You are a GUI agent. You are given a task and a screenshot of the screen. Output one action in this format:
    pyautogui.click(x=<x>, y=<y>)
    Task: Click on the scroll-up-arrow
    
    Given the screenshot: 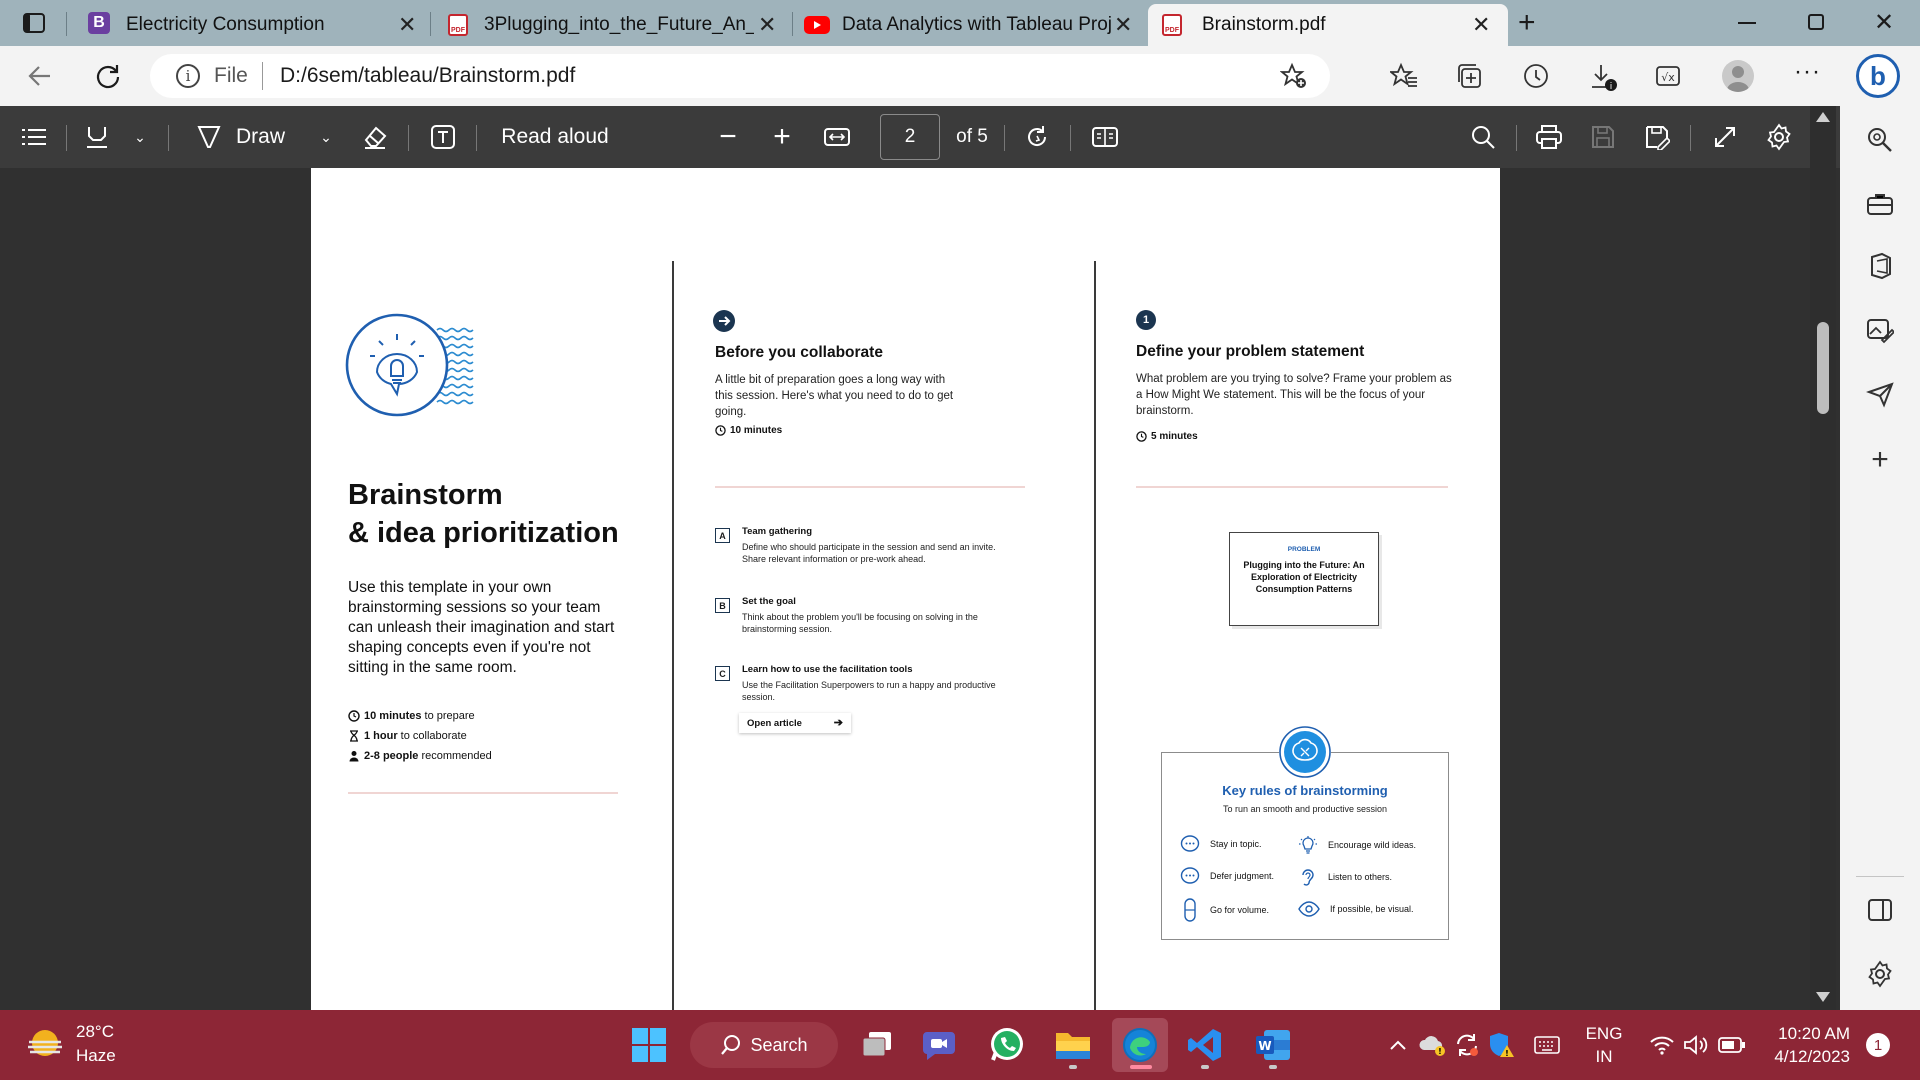 What is the action you would take?
    pyautogui.click(x=1823, y=117)
    